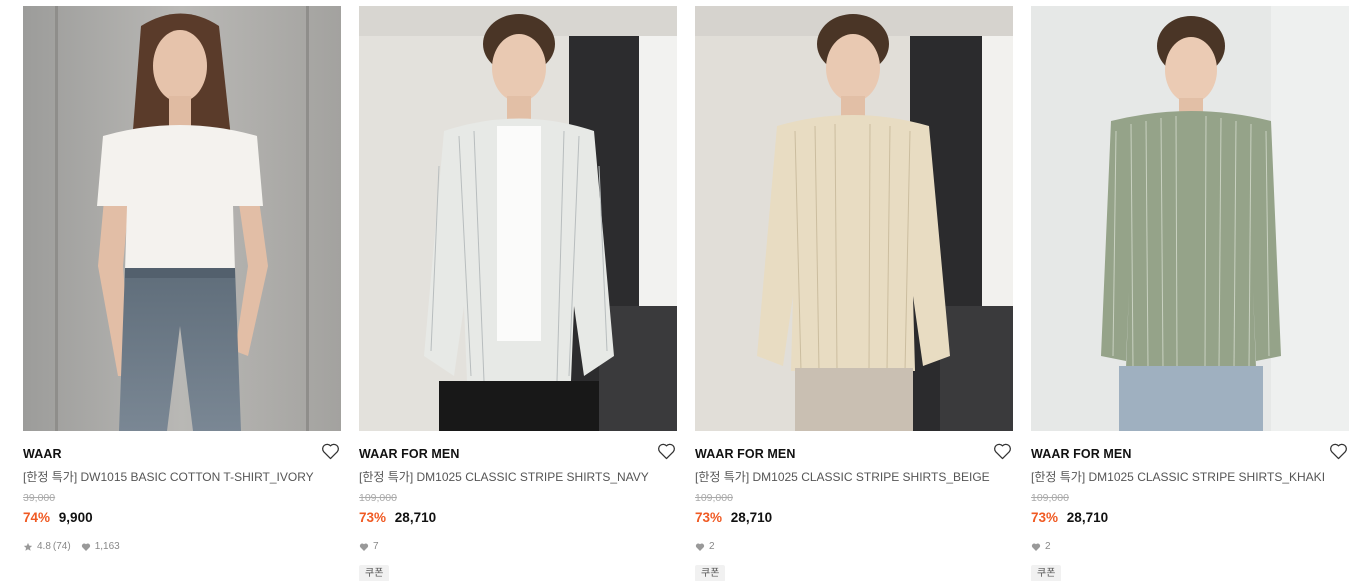 Image resolution: width=1361 pixels, height=581 pixels. I want to click on price-row: 74% 9,900, so click(182, 518).